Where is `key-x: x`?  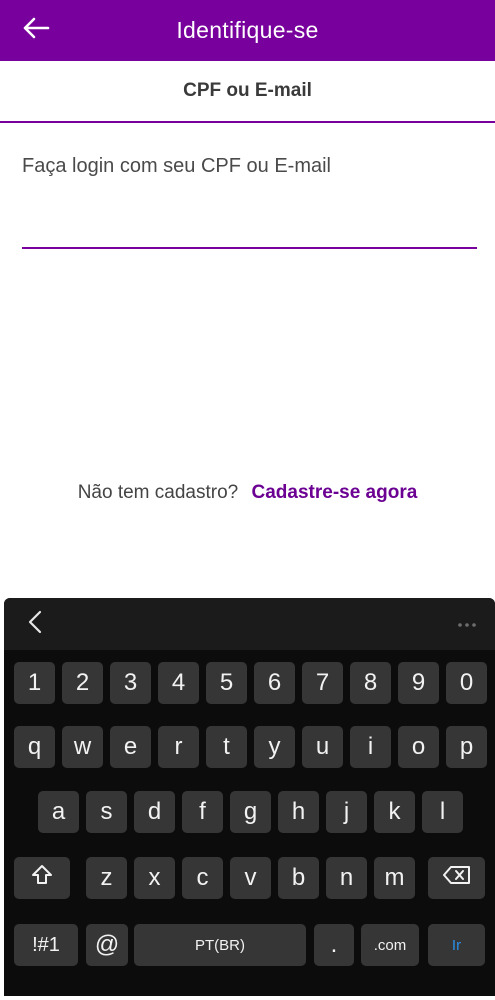 key-x: x is located at coordinates (154, 878).